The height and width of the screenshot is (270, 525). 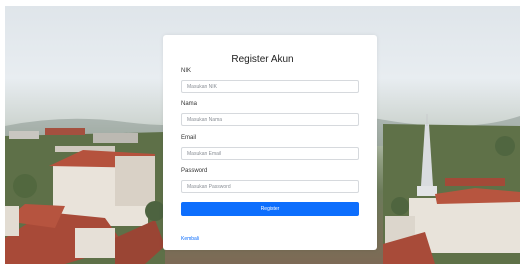 I want to click on nama-label: Nama, so click(x=189, y=104).